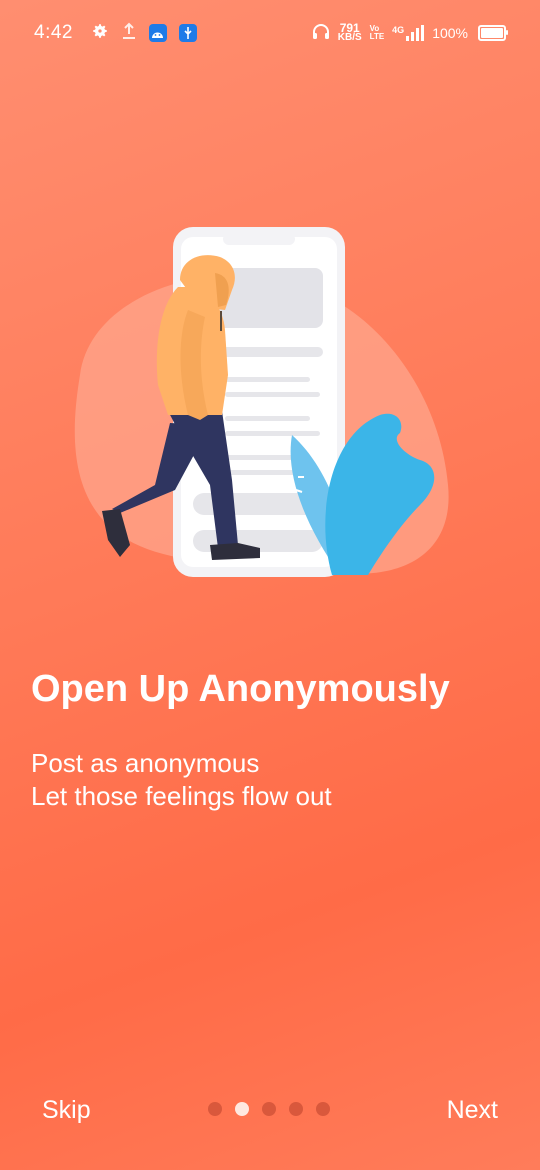  I want to click on status-bar: 4:42 791 KB/S Vo LTE 4G 100%, so click(270, 33).